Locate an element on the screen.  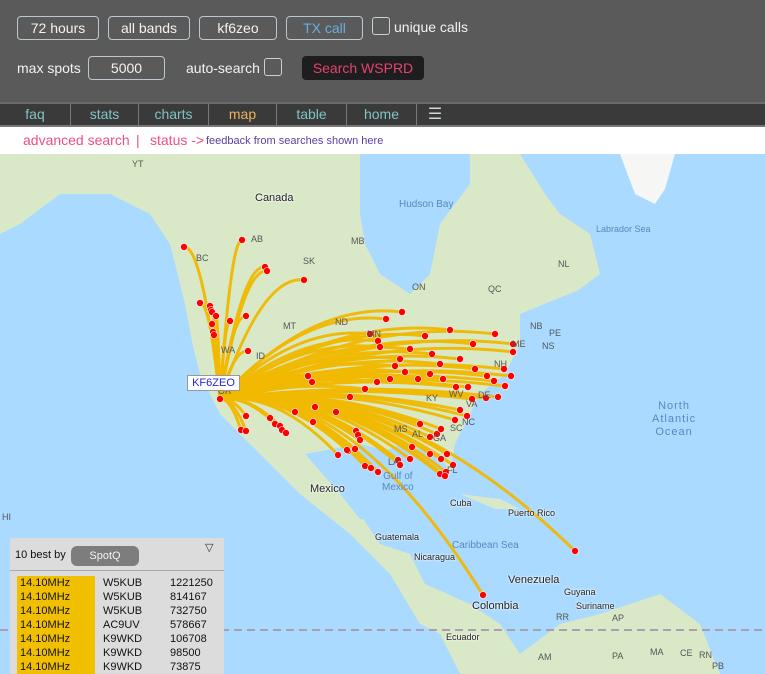
hours-select: 72 hours is located at coordinates (58, 28).